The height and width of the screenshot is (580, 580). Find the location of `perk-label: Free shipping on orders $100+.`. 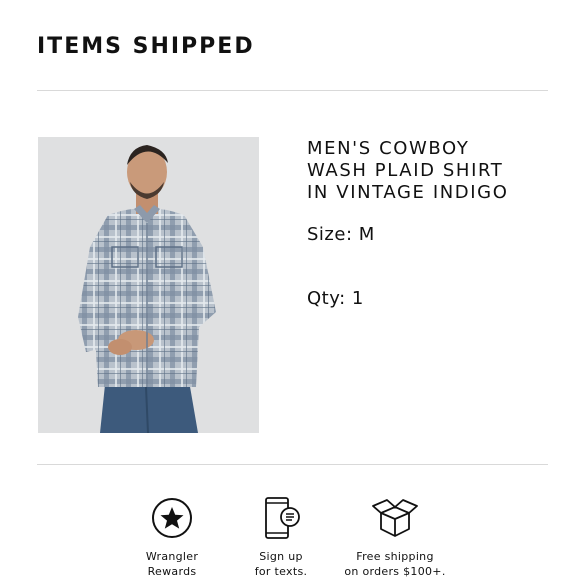

perk-label: Free shipping on orders $100+. is located at coordinates (395, 564).